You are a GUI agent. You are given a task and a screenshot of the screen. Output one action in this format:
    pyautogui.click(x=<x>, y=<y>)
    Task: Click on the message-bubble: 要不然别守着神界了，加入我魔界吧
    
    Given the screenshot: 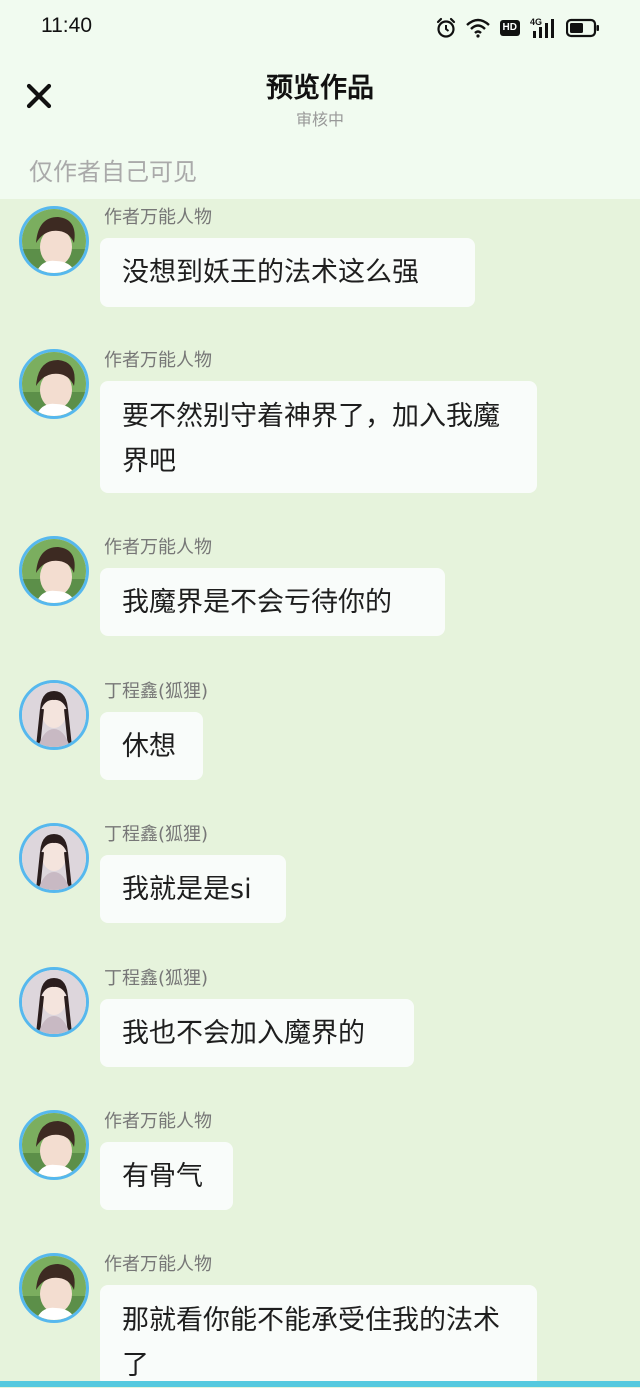 What is the action you would take?
    pyautogui.click(x=318, y=437)
    